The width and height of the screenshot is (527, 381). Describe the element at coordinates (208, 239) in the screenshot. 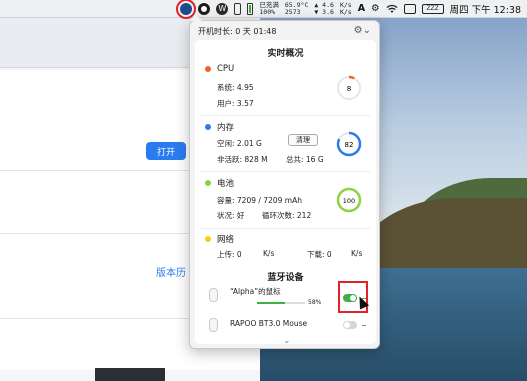

I see `network-dot` at that location.